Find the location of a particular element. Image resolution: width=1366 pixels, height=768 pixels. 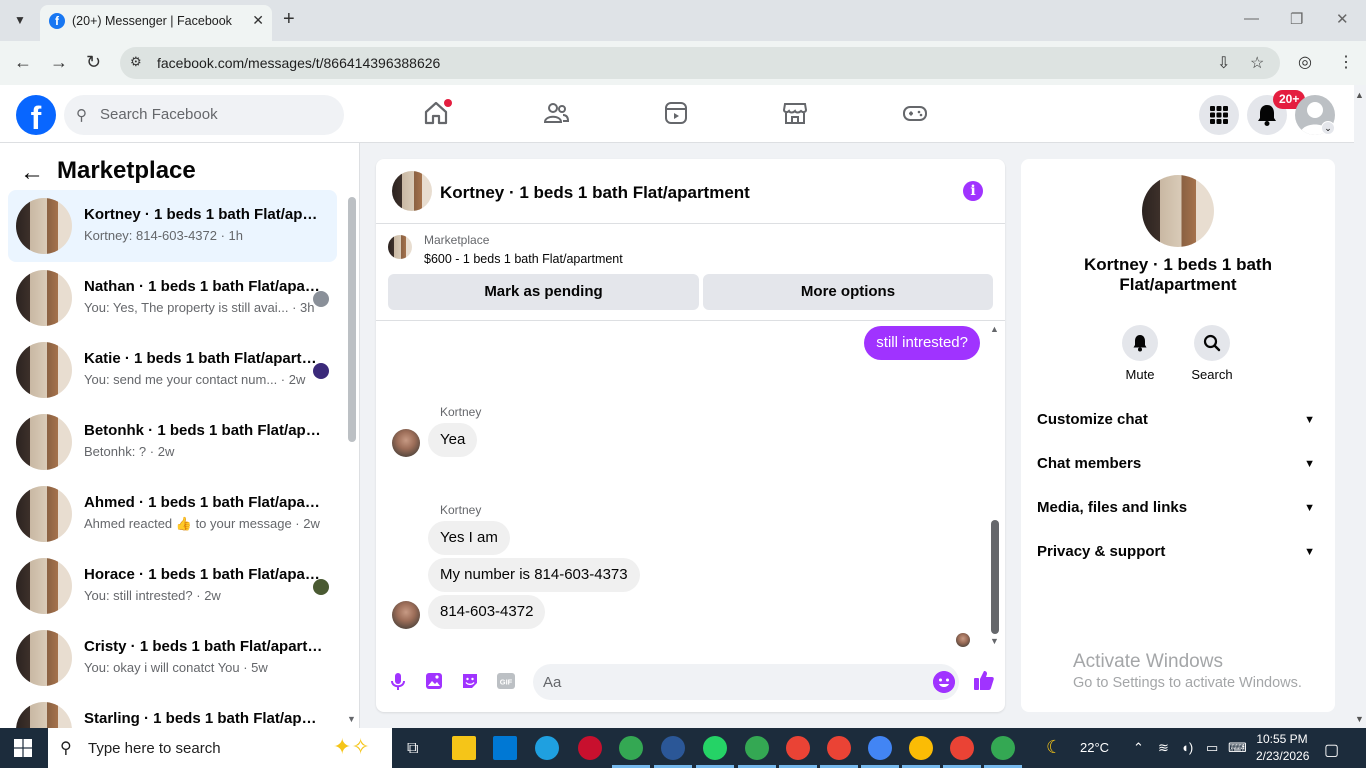

scroll-down-arrow-icon: ▼ is located at coordinates (351, 719).